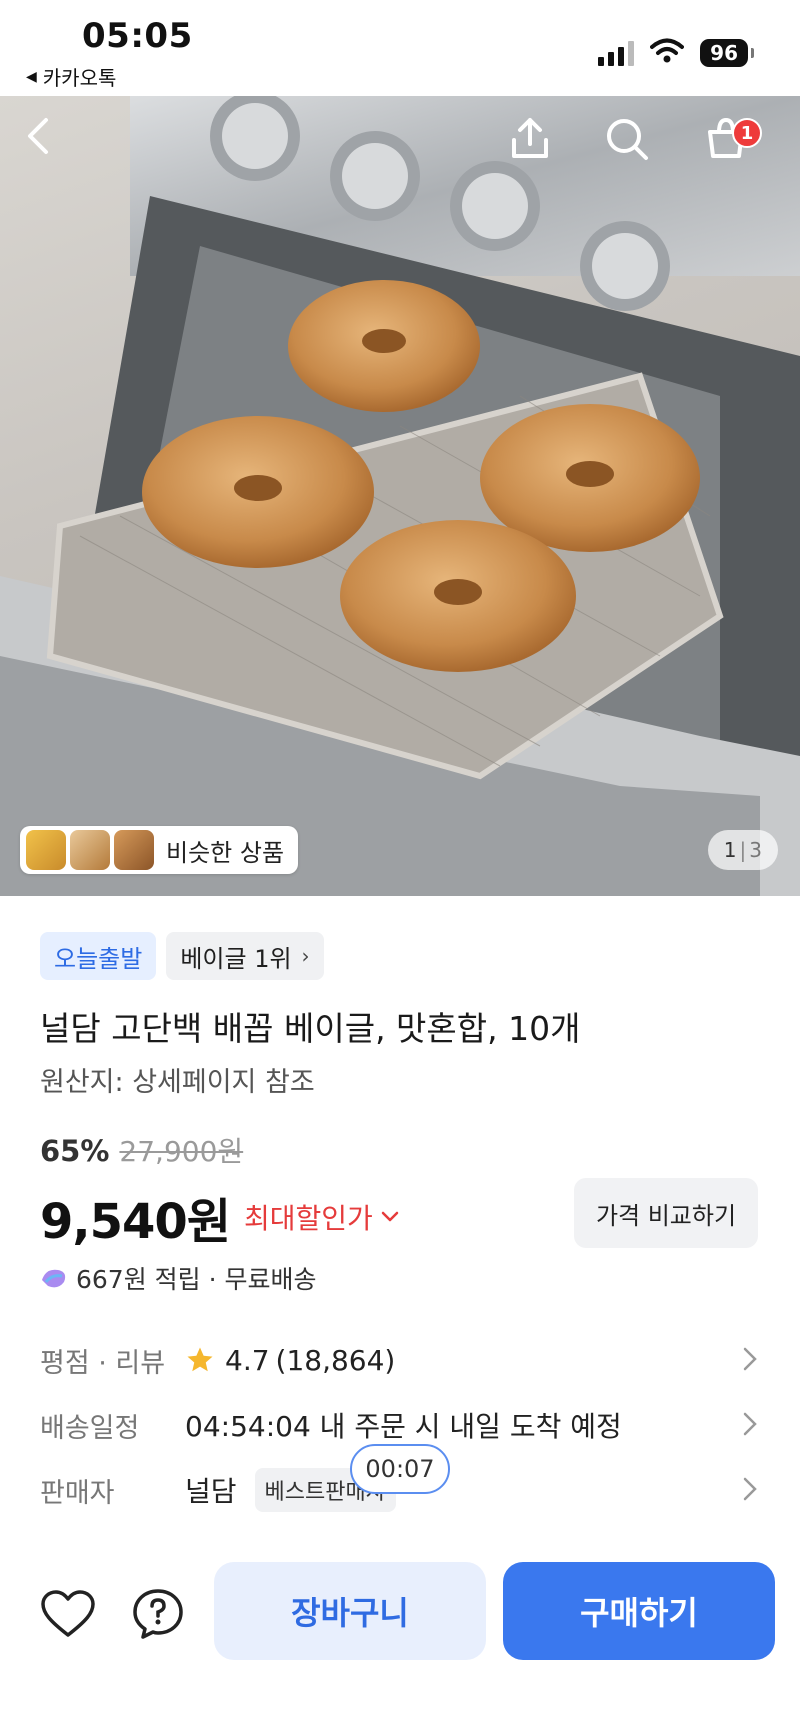 The image size is (800, 1731). What do you see at coordinates (400, 1469) in the screenshot?
I see `timer-bubble: 00:07` at bounding box center [400, 1469].